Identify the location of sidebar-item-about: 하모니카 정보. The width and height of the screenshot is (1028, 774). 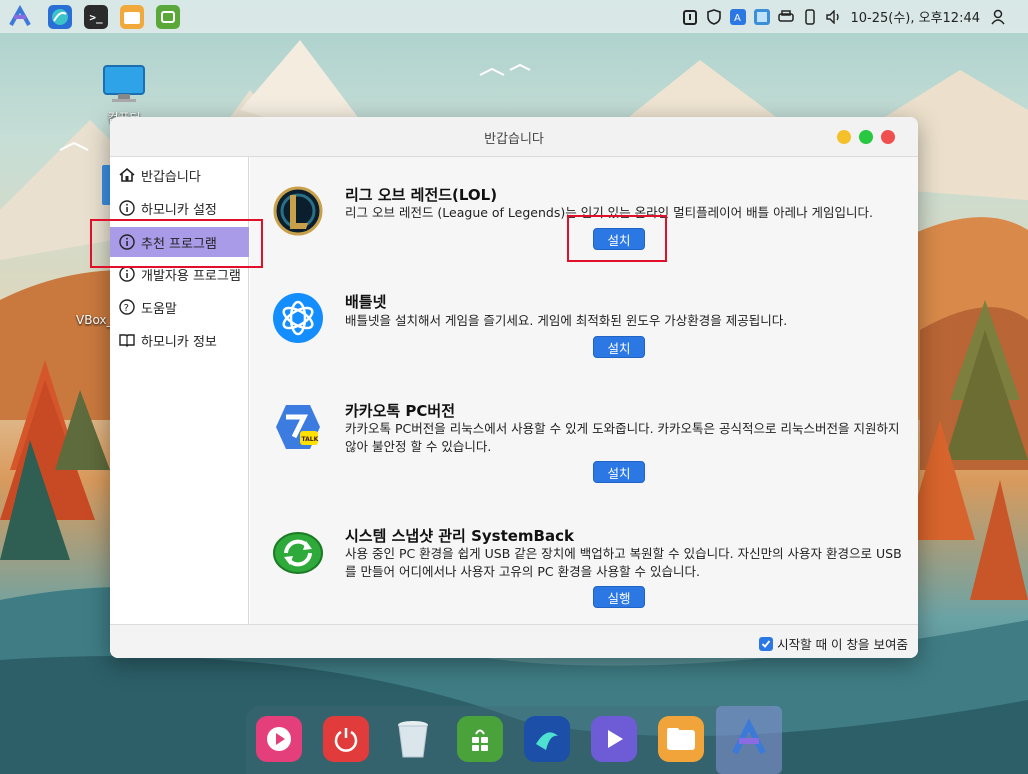
(179, 340).